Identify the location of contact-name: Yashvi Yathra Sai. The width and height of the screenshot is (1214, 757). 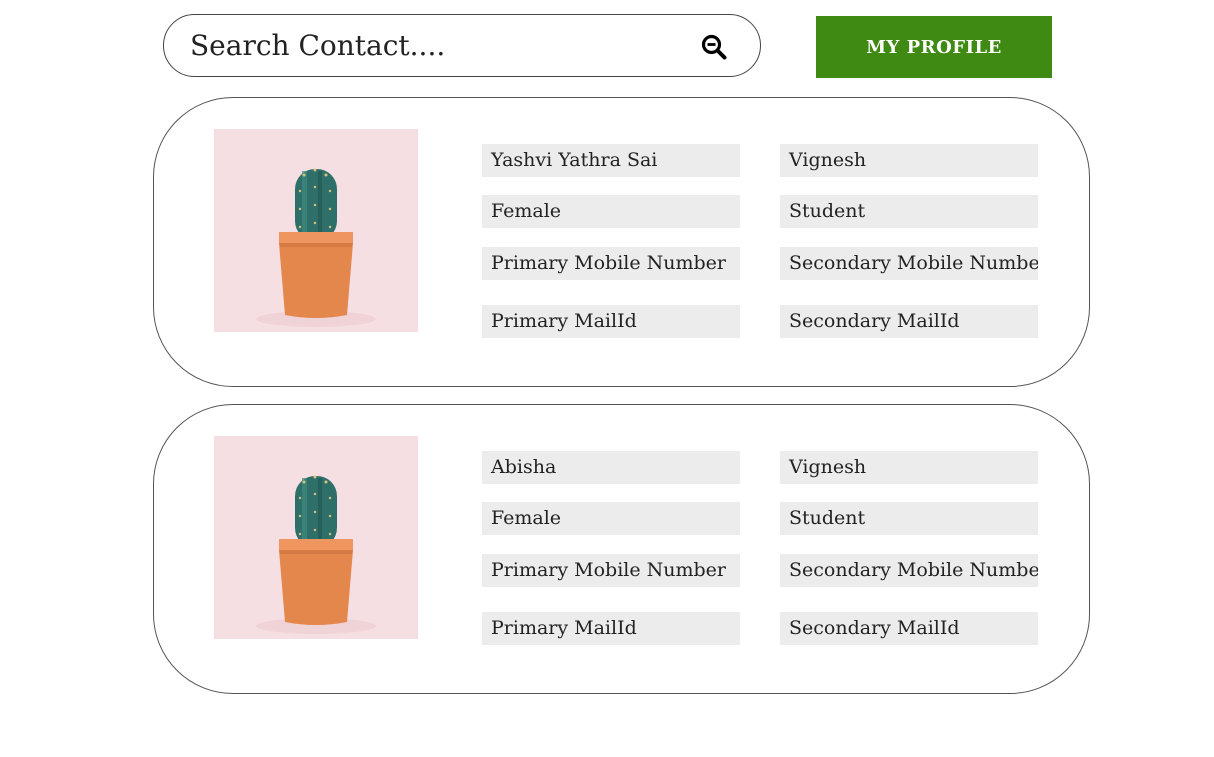
(611, 160).